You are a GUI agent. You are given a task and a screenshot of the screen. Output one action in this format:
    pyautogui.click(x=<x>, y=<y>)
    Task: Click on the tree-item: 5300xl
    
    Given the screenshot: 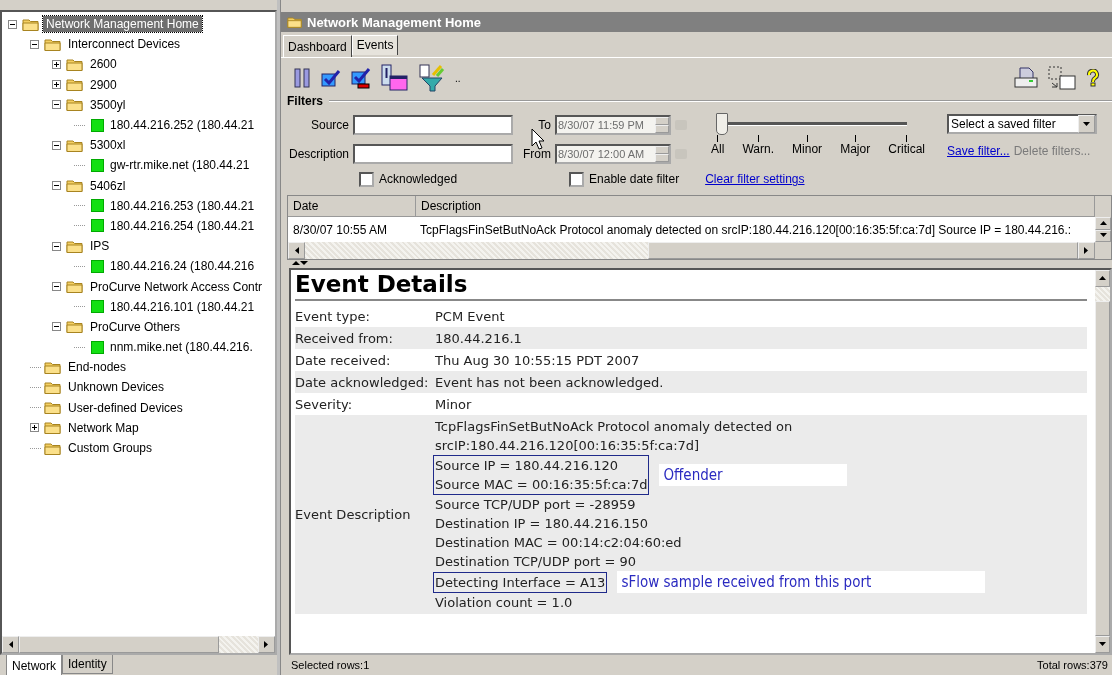 What is the action you would take?
    pyautogui.click(x=108, y=145)
    